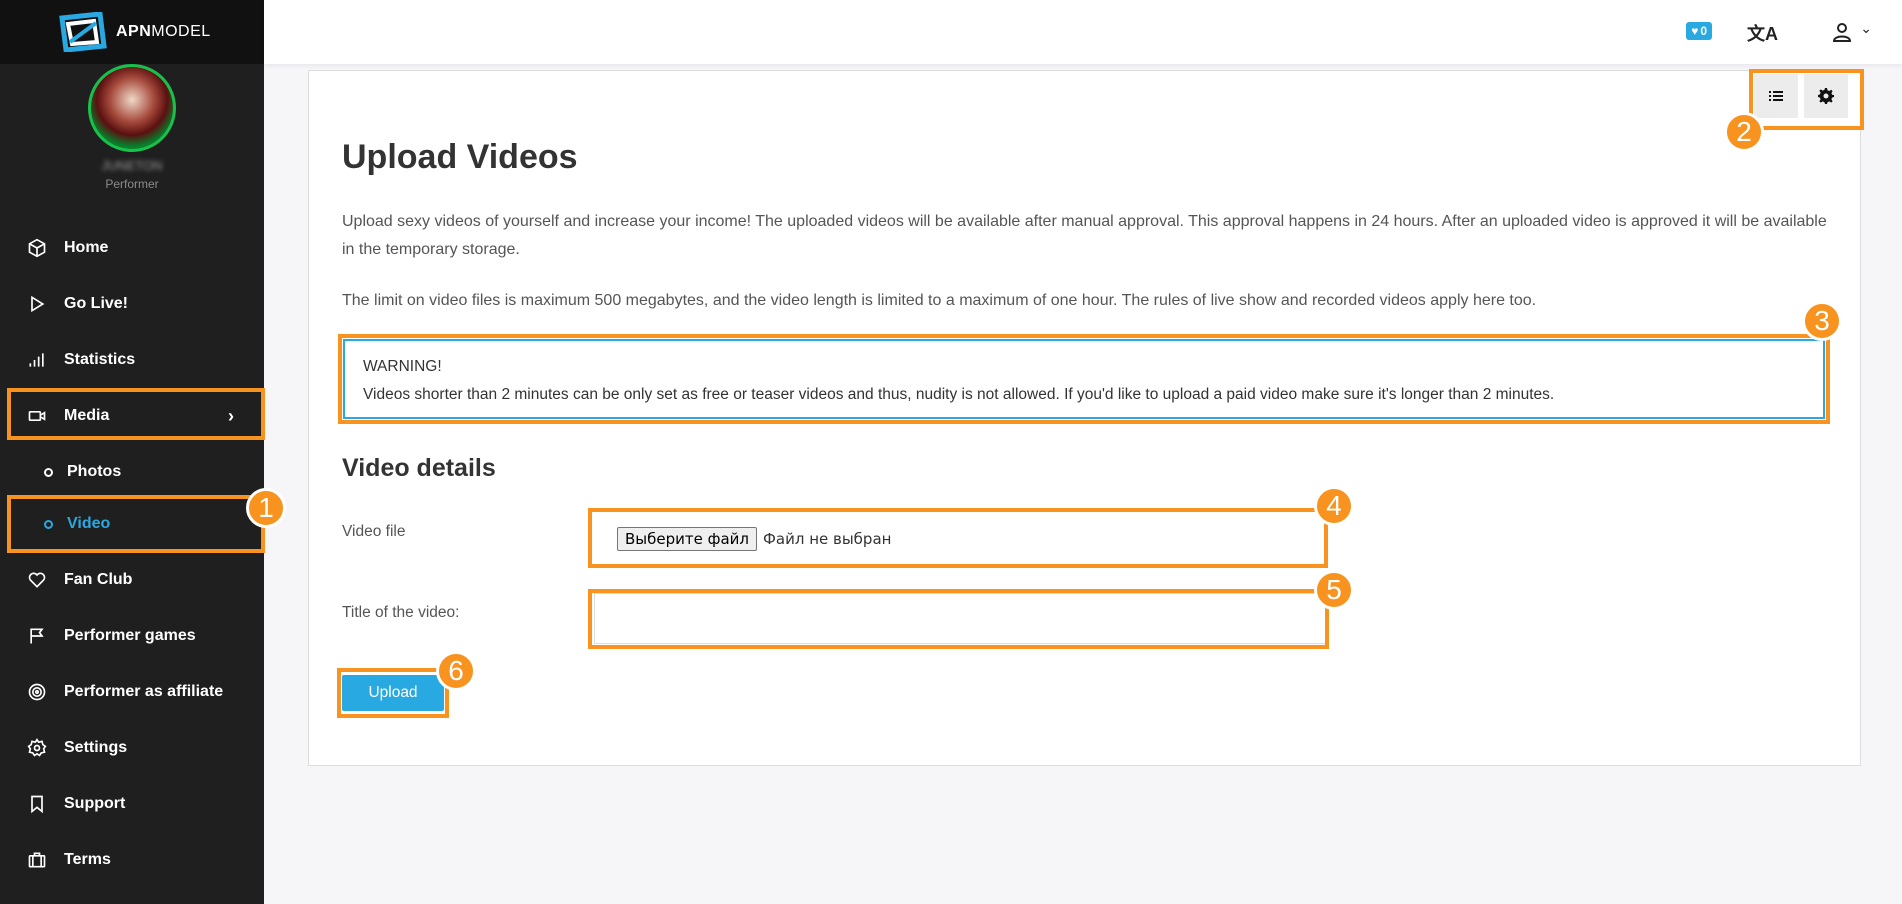  What do you see at coordinates (132, 748) in the screenshot?
I see `sidebar-item-settings: Settings` at bounding box center [132, 748].